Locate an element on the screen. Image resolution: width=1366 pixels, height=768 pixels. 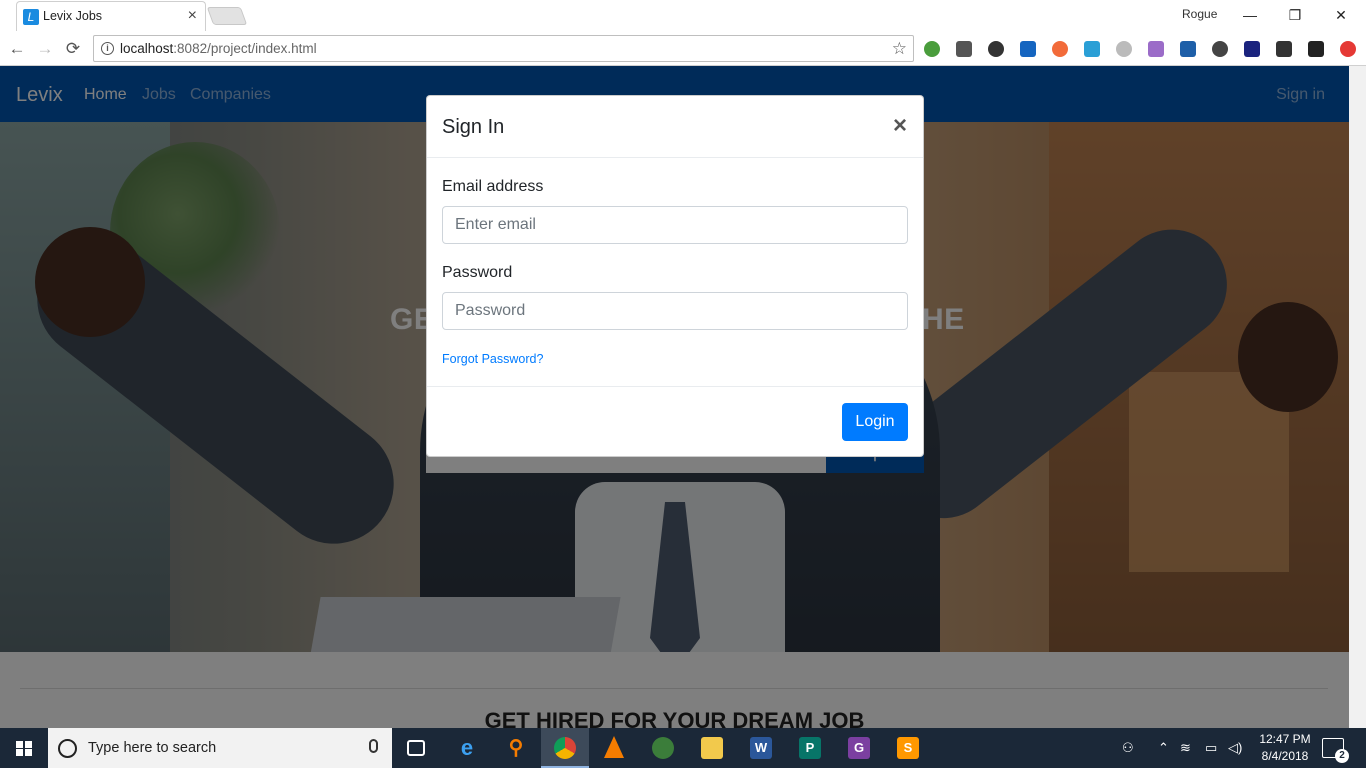
taskbar-word: W is located at coordinates (761, 748).